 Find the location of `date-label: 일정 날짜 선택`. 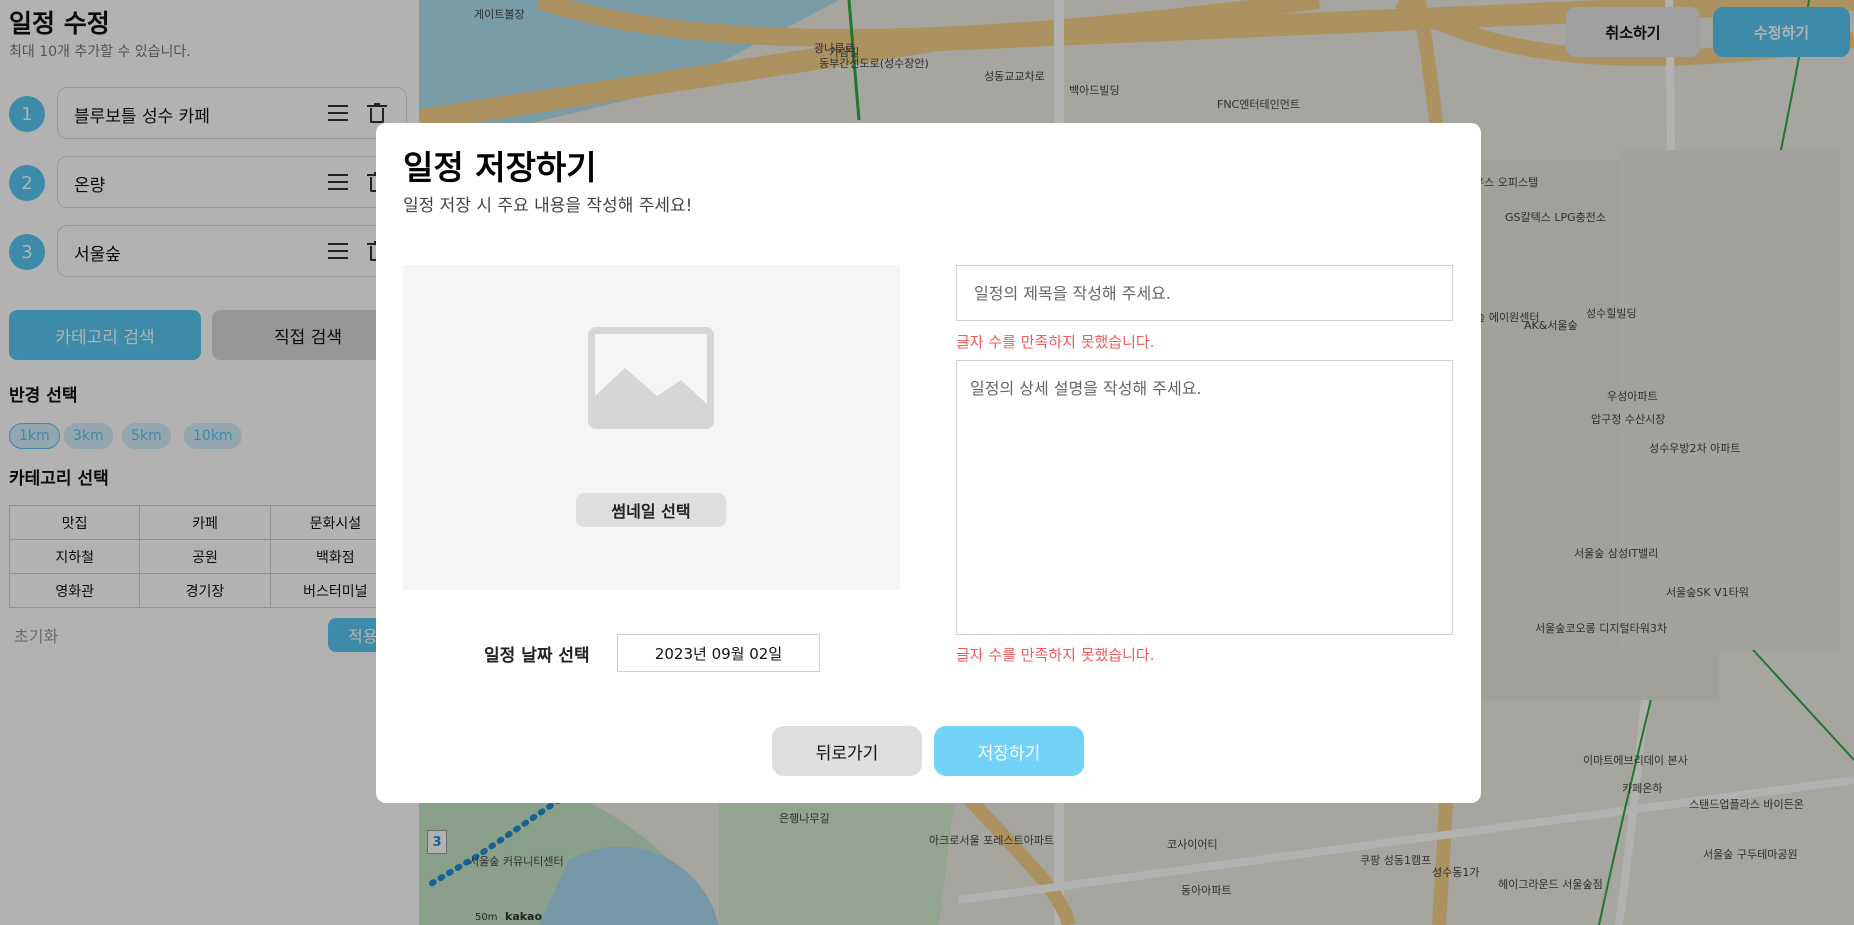

date-label: 일정 날짜 선택 is located at coordinates (537, 656).